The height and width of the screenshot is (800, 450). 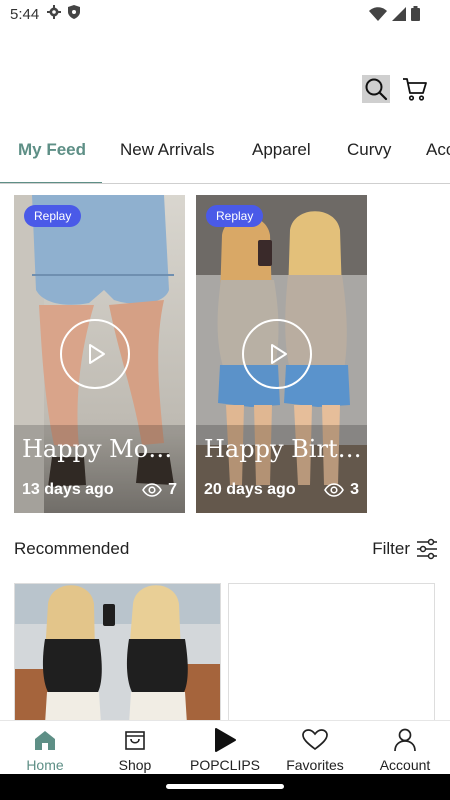 What do you see at coordinates (405, 740) in the screenshot?
I see `person-icon` at bounding box center [405, 740].